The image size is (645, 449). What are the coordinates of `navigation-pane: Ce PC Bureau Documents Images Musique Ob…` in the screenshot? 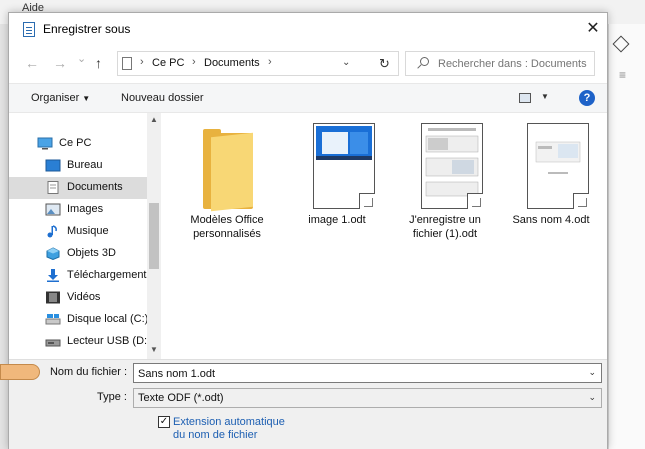 It's located at (85, 236).